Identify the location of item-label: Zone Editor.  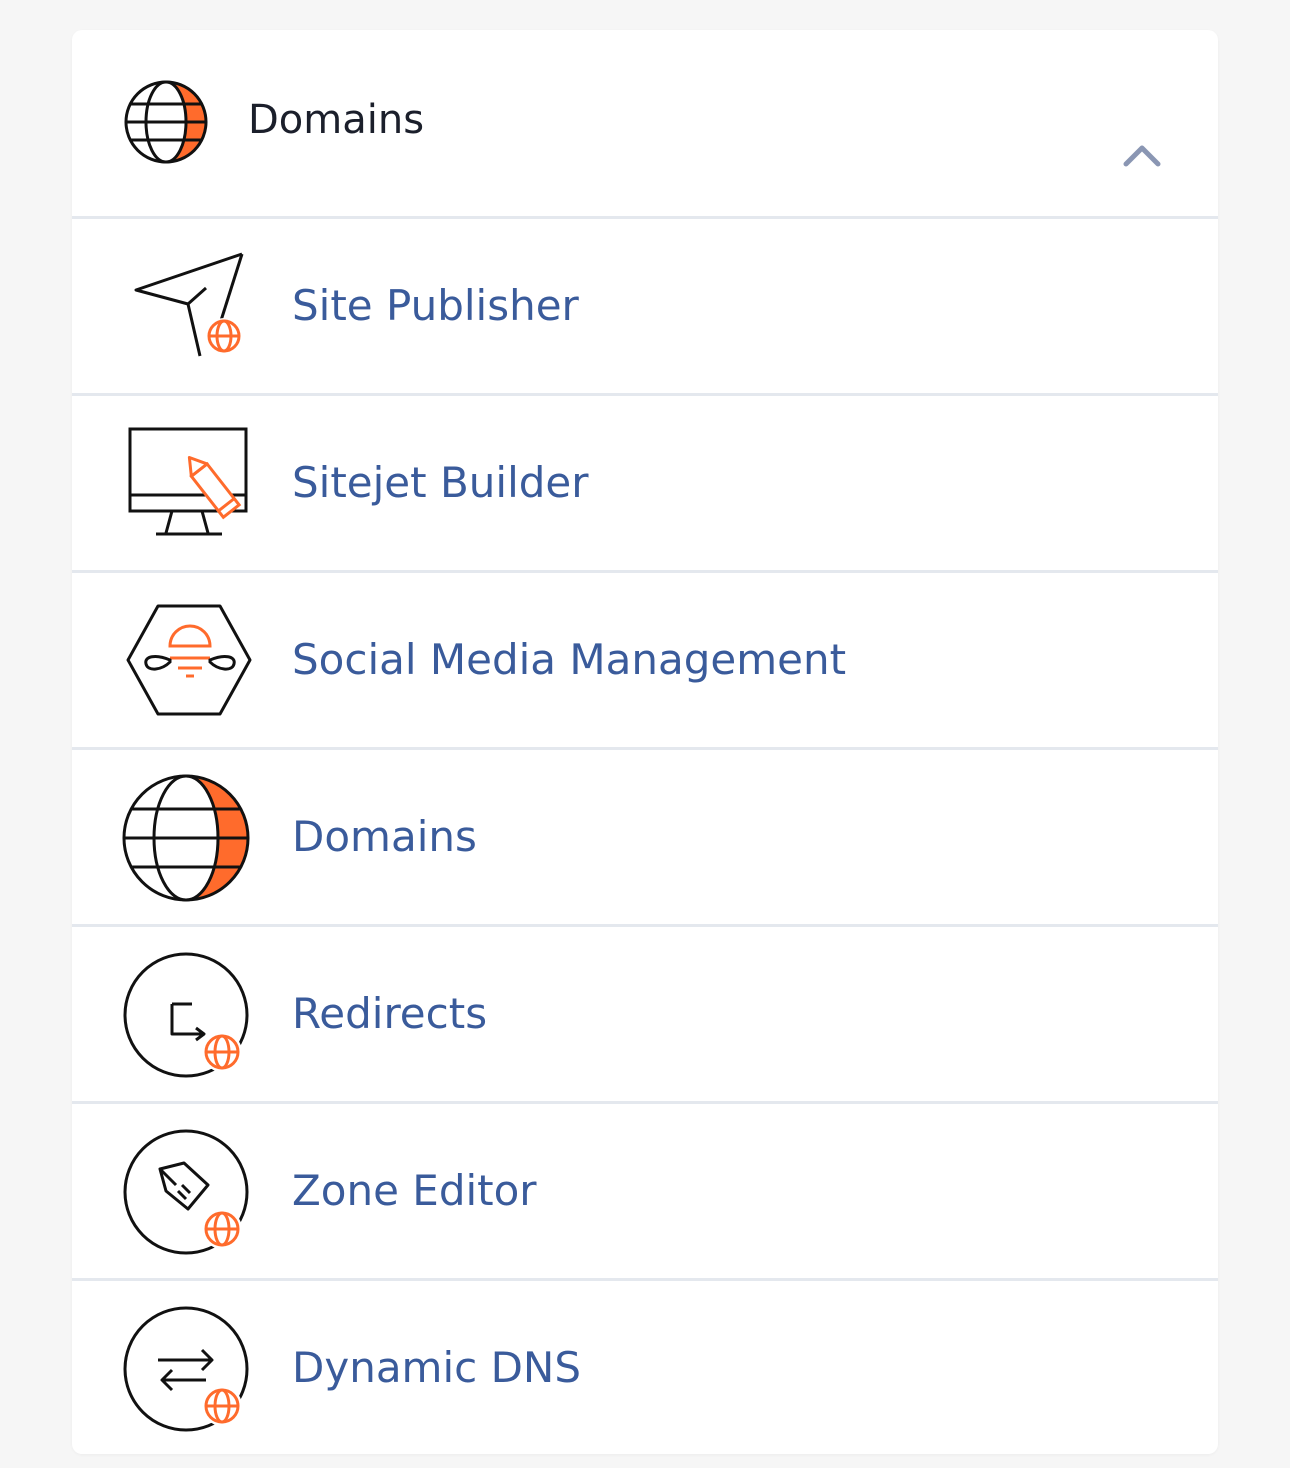
(414, 1190).